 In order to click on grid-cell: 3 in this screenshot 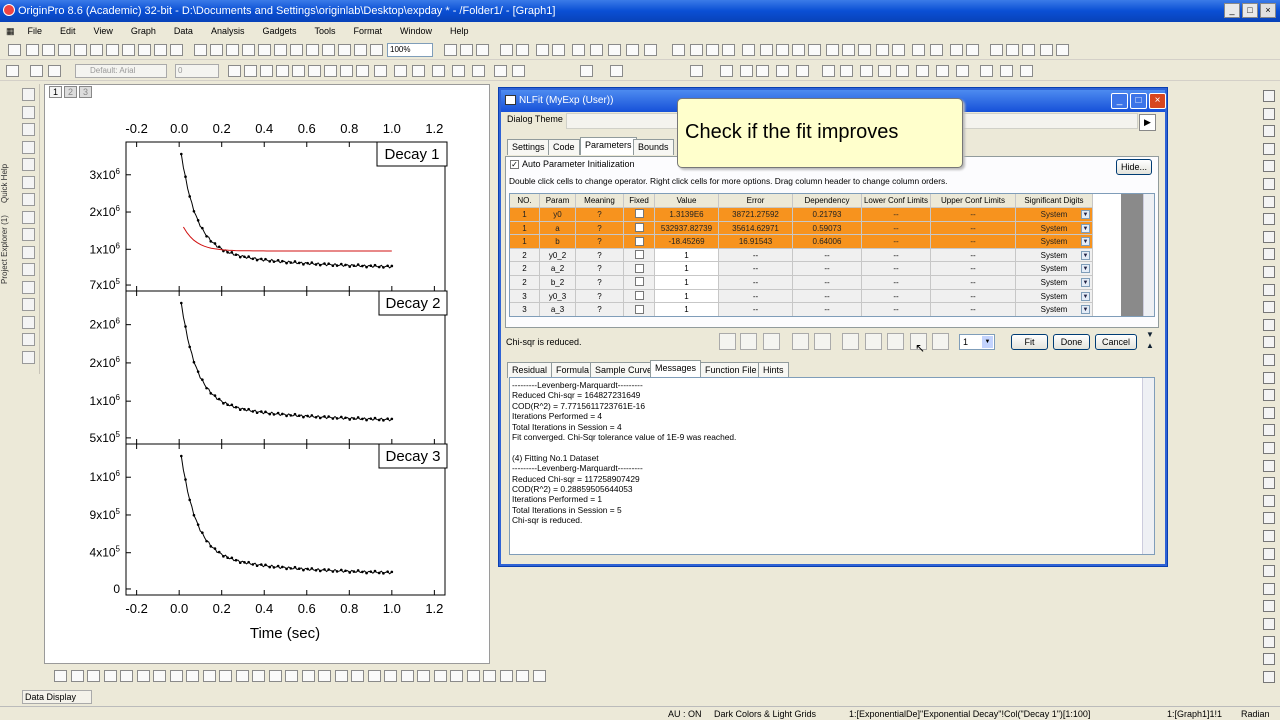, I will do `click(525, 296)`.